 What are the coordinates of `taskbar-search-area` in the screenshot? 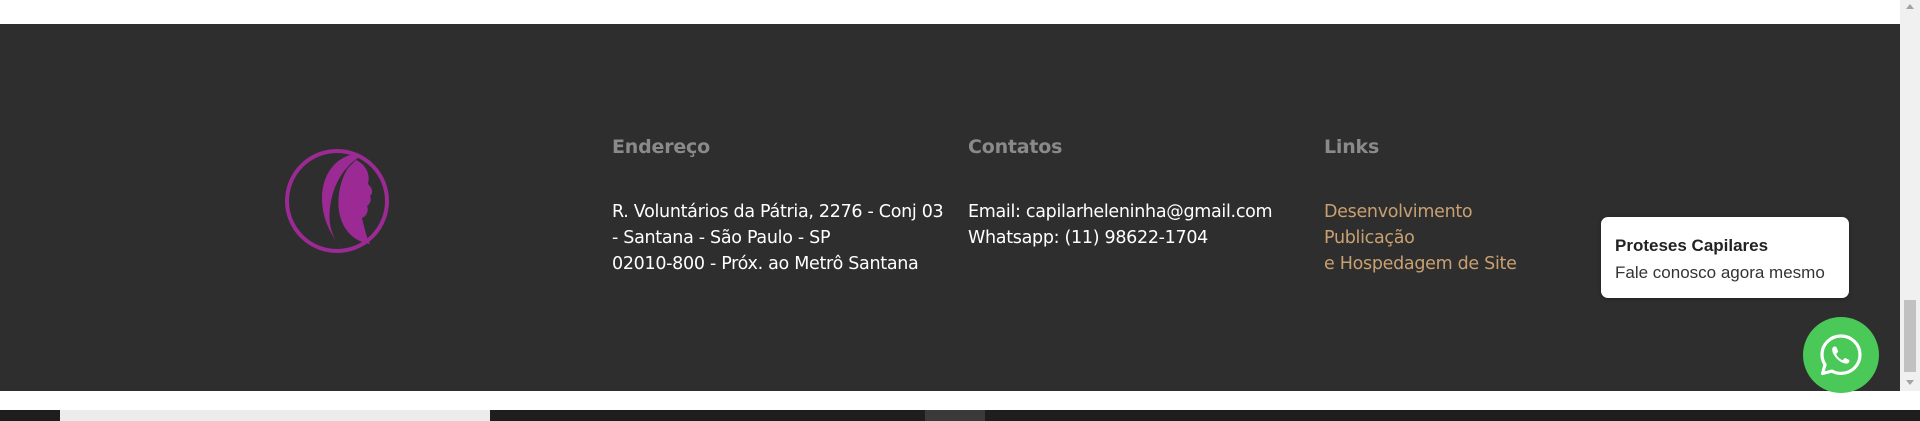 It's located at (275, 415).